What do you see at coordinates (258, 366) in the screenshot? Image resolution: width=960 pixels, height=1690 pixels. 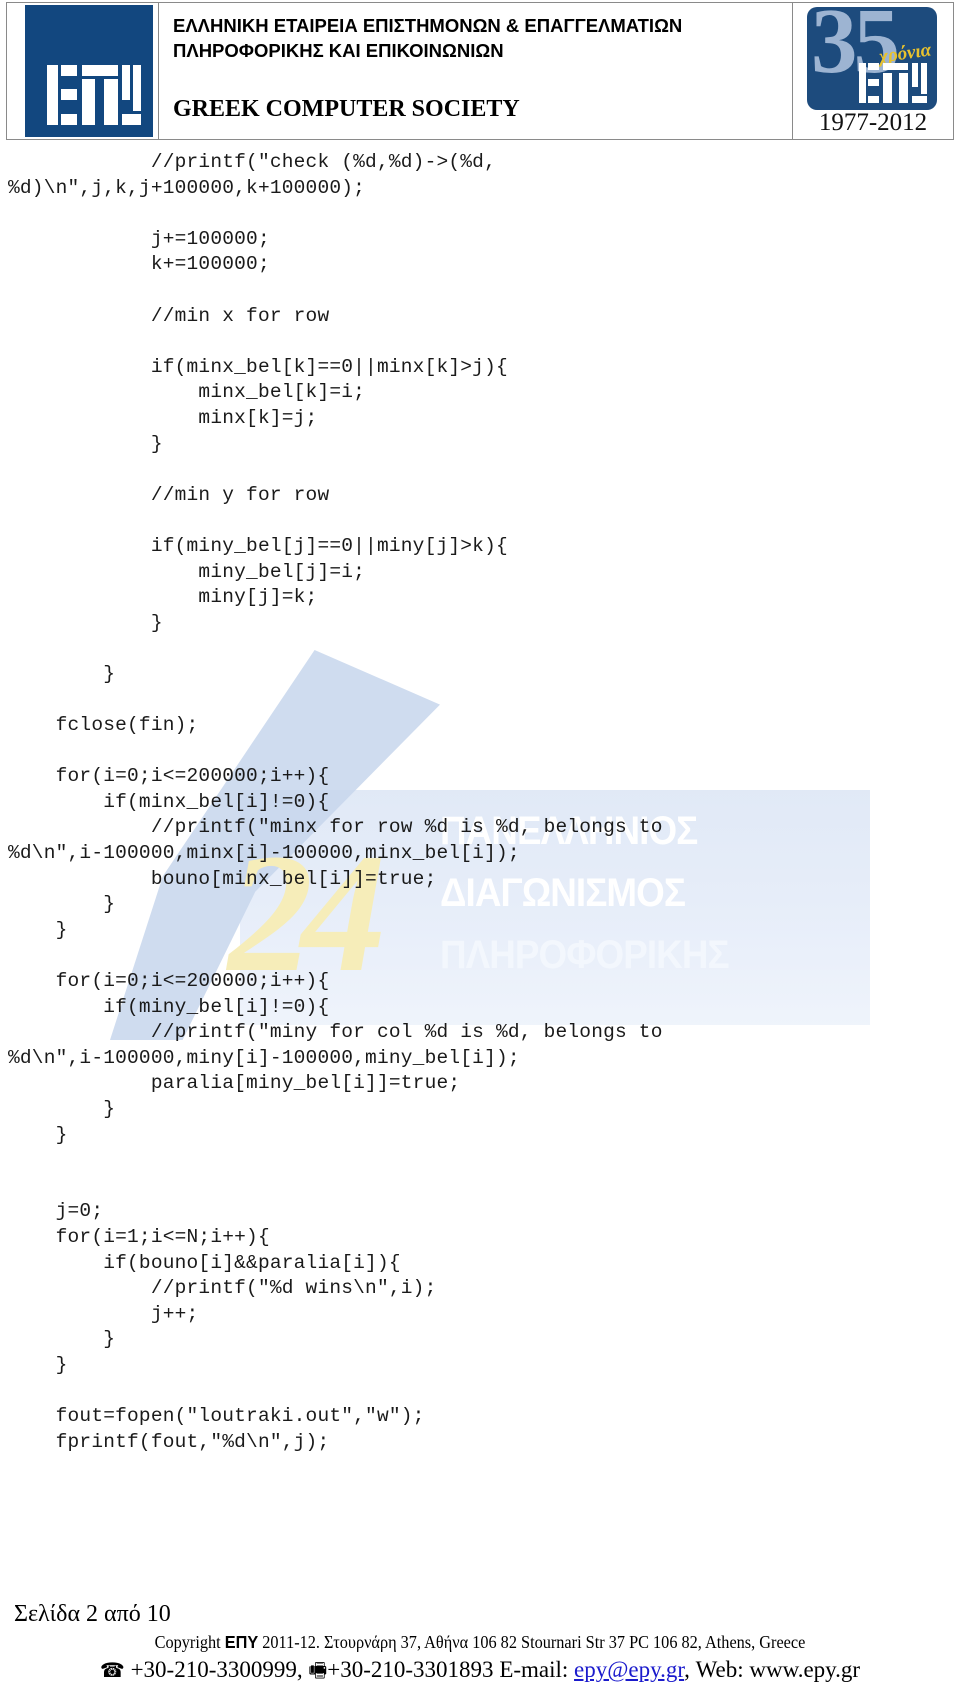 I see `code-line: if(minx_bel[k]==0||minx[k]>j){` at bounding box center [258, 366].